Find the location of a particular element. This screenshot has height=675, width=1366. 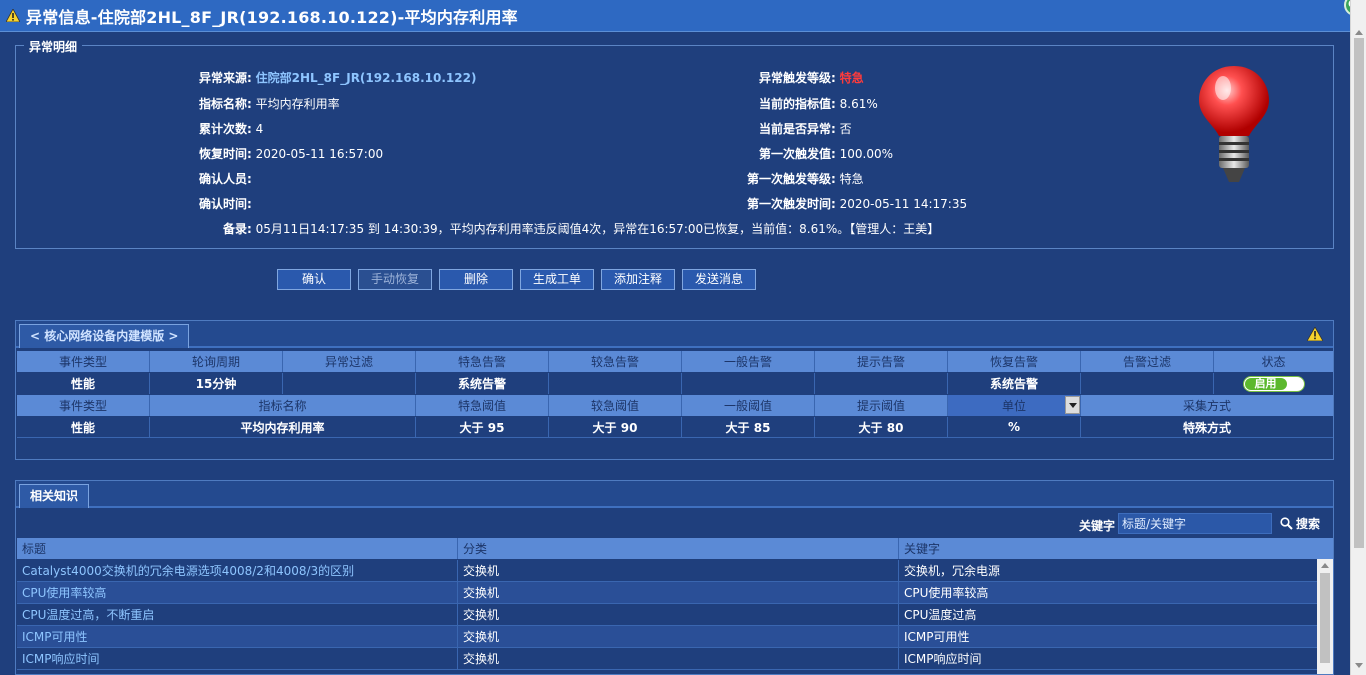

col-poll-period: 轮询周期 is located at coordinates (216, 361).